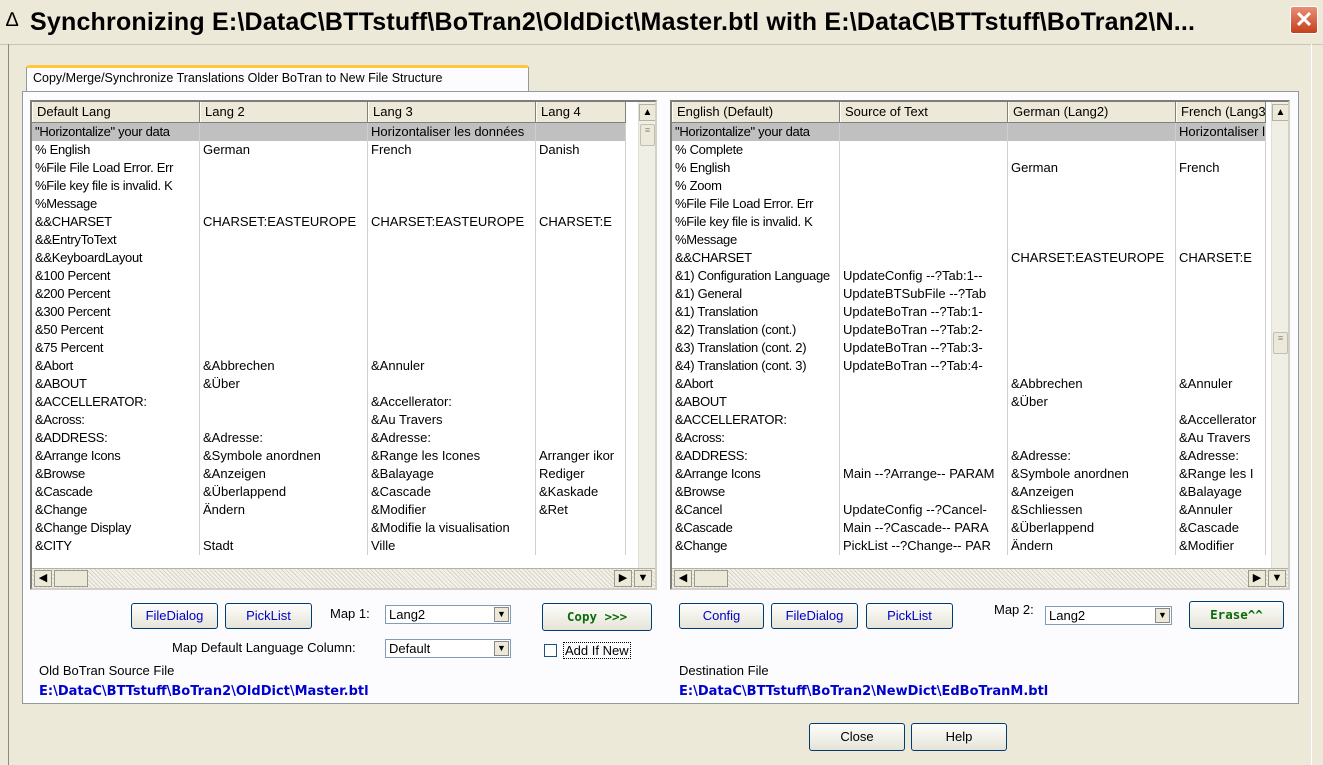 Image resolution: width=1323 pixels, height=765 pixels. I want to click on table-cell: % English, so click(116, 150).